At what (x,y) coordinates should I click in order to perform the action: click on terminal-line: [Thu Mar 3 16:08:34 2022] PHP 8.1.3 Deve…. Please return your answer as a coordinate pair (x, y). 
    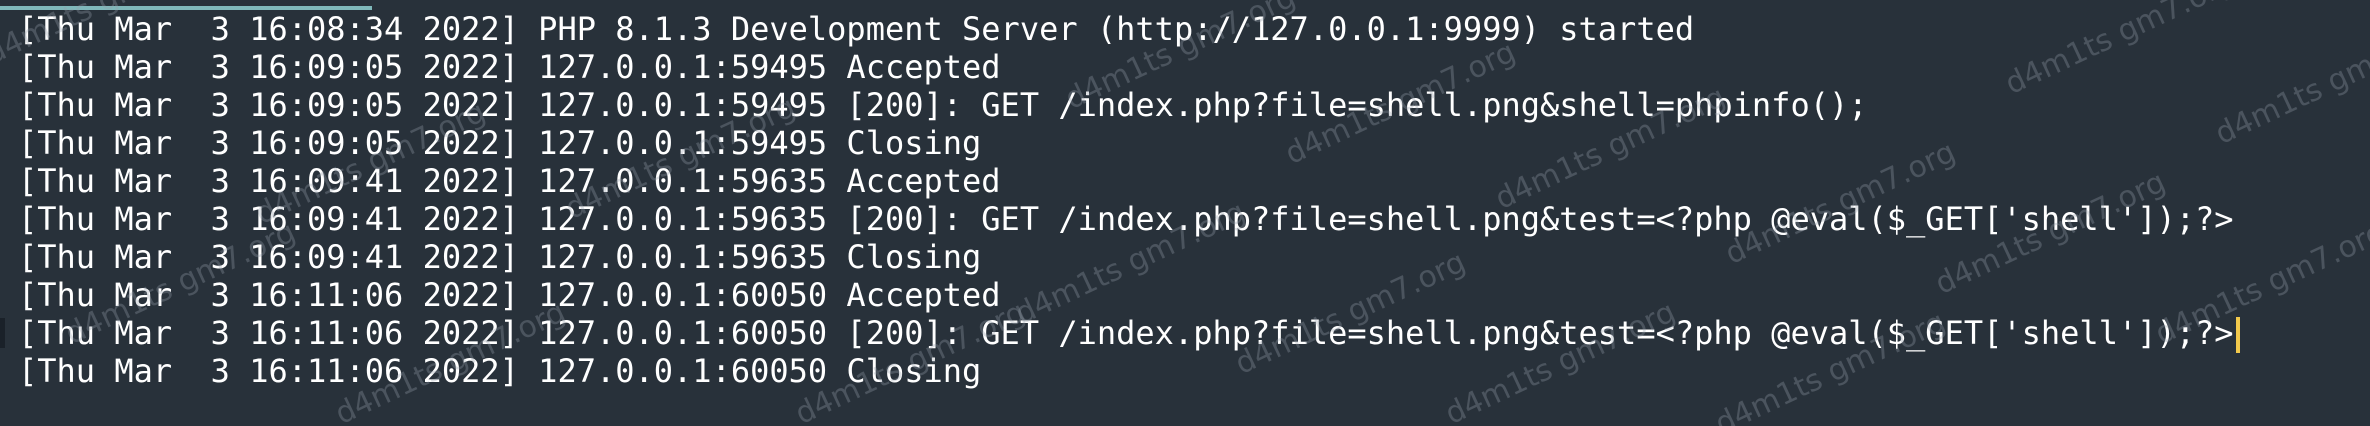
    Looking at the image, I should click on (1184, 29).